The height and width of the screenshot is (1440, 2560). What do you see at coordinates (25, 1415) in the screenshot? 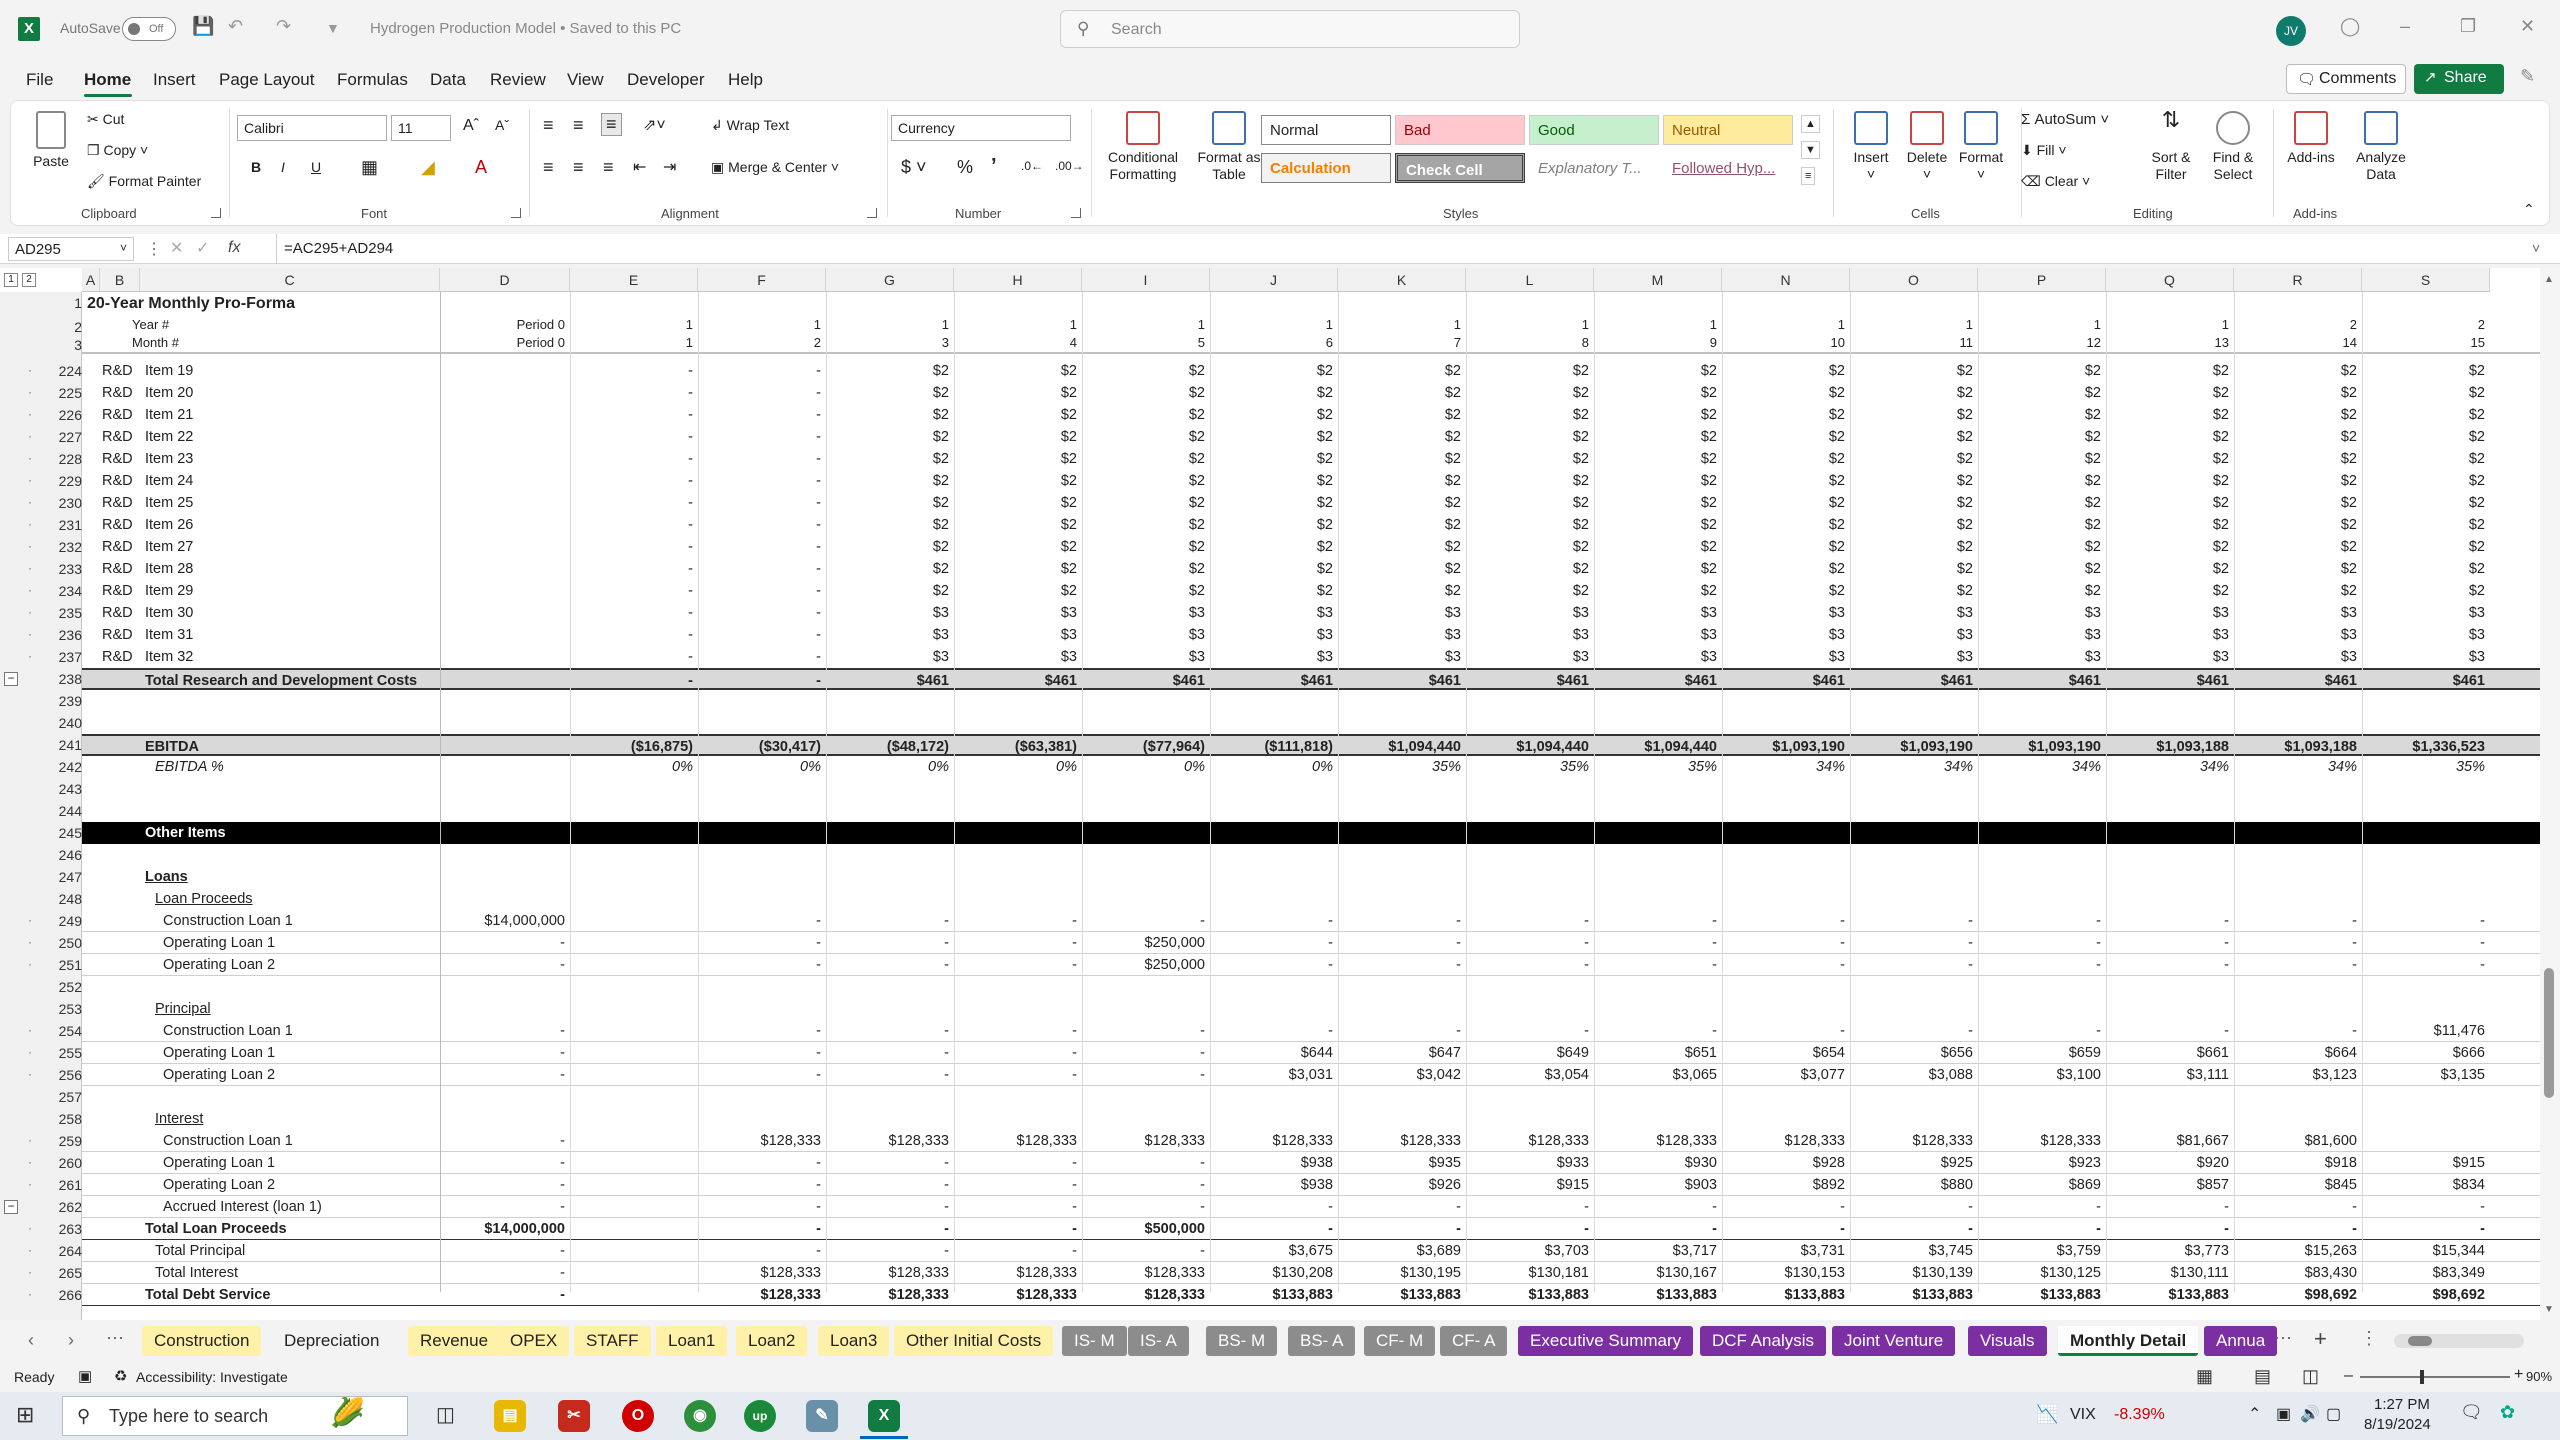
I see `windows-start-icon: ⊞` at bounding box center [25, 1415].